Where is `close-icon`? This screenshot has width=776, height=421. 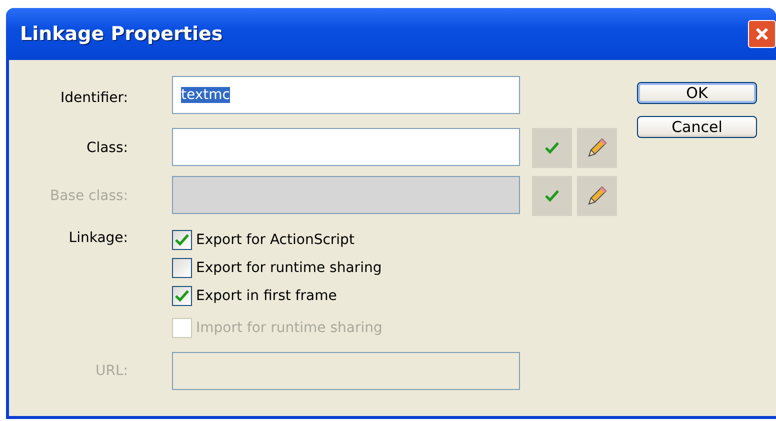 close-icon is located at coordinates (762, 34).